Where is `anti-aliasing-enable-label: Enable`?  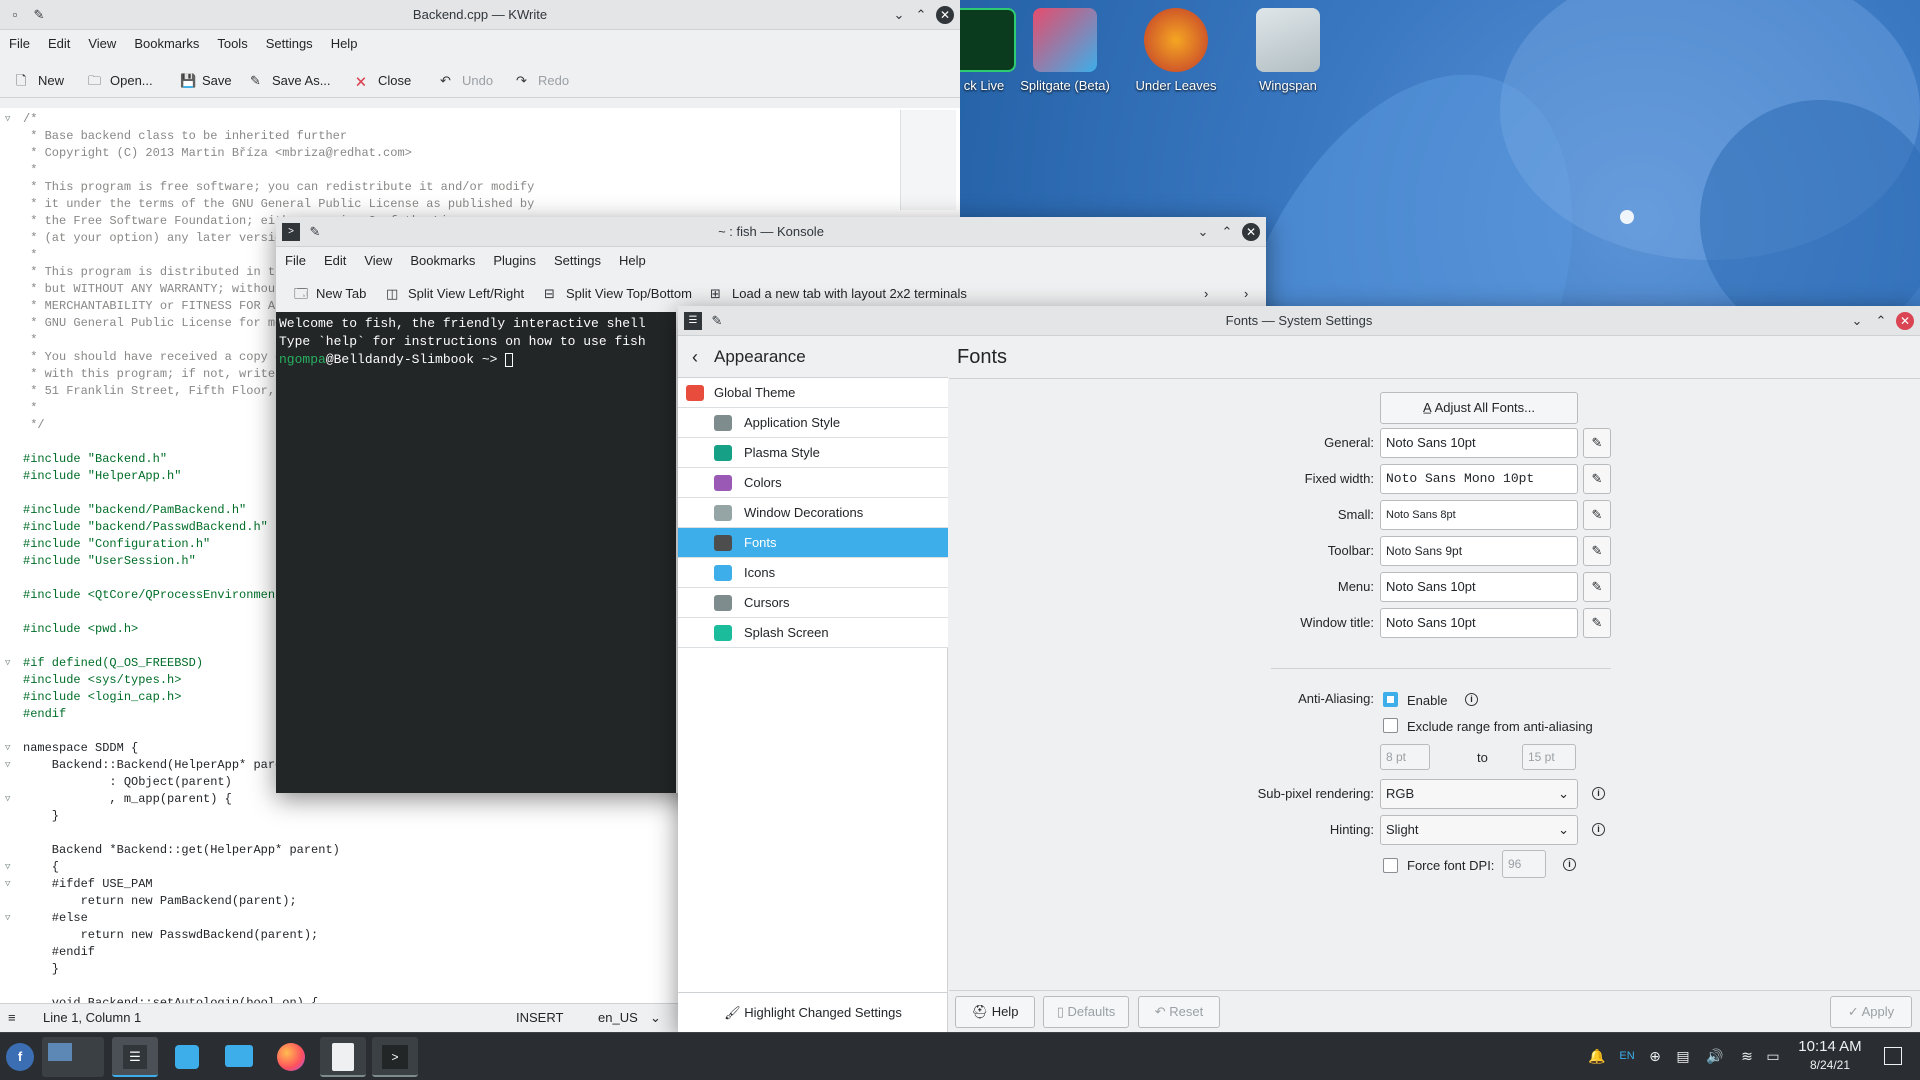 anti-aliasing-enable-label: Enable is located at coordinates (1427, 700).